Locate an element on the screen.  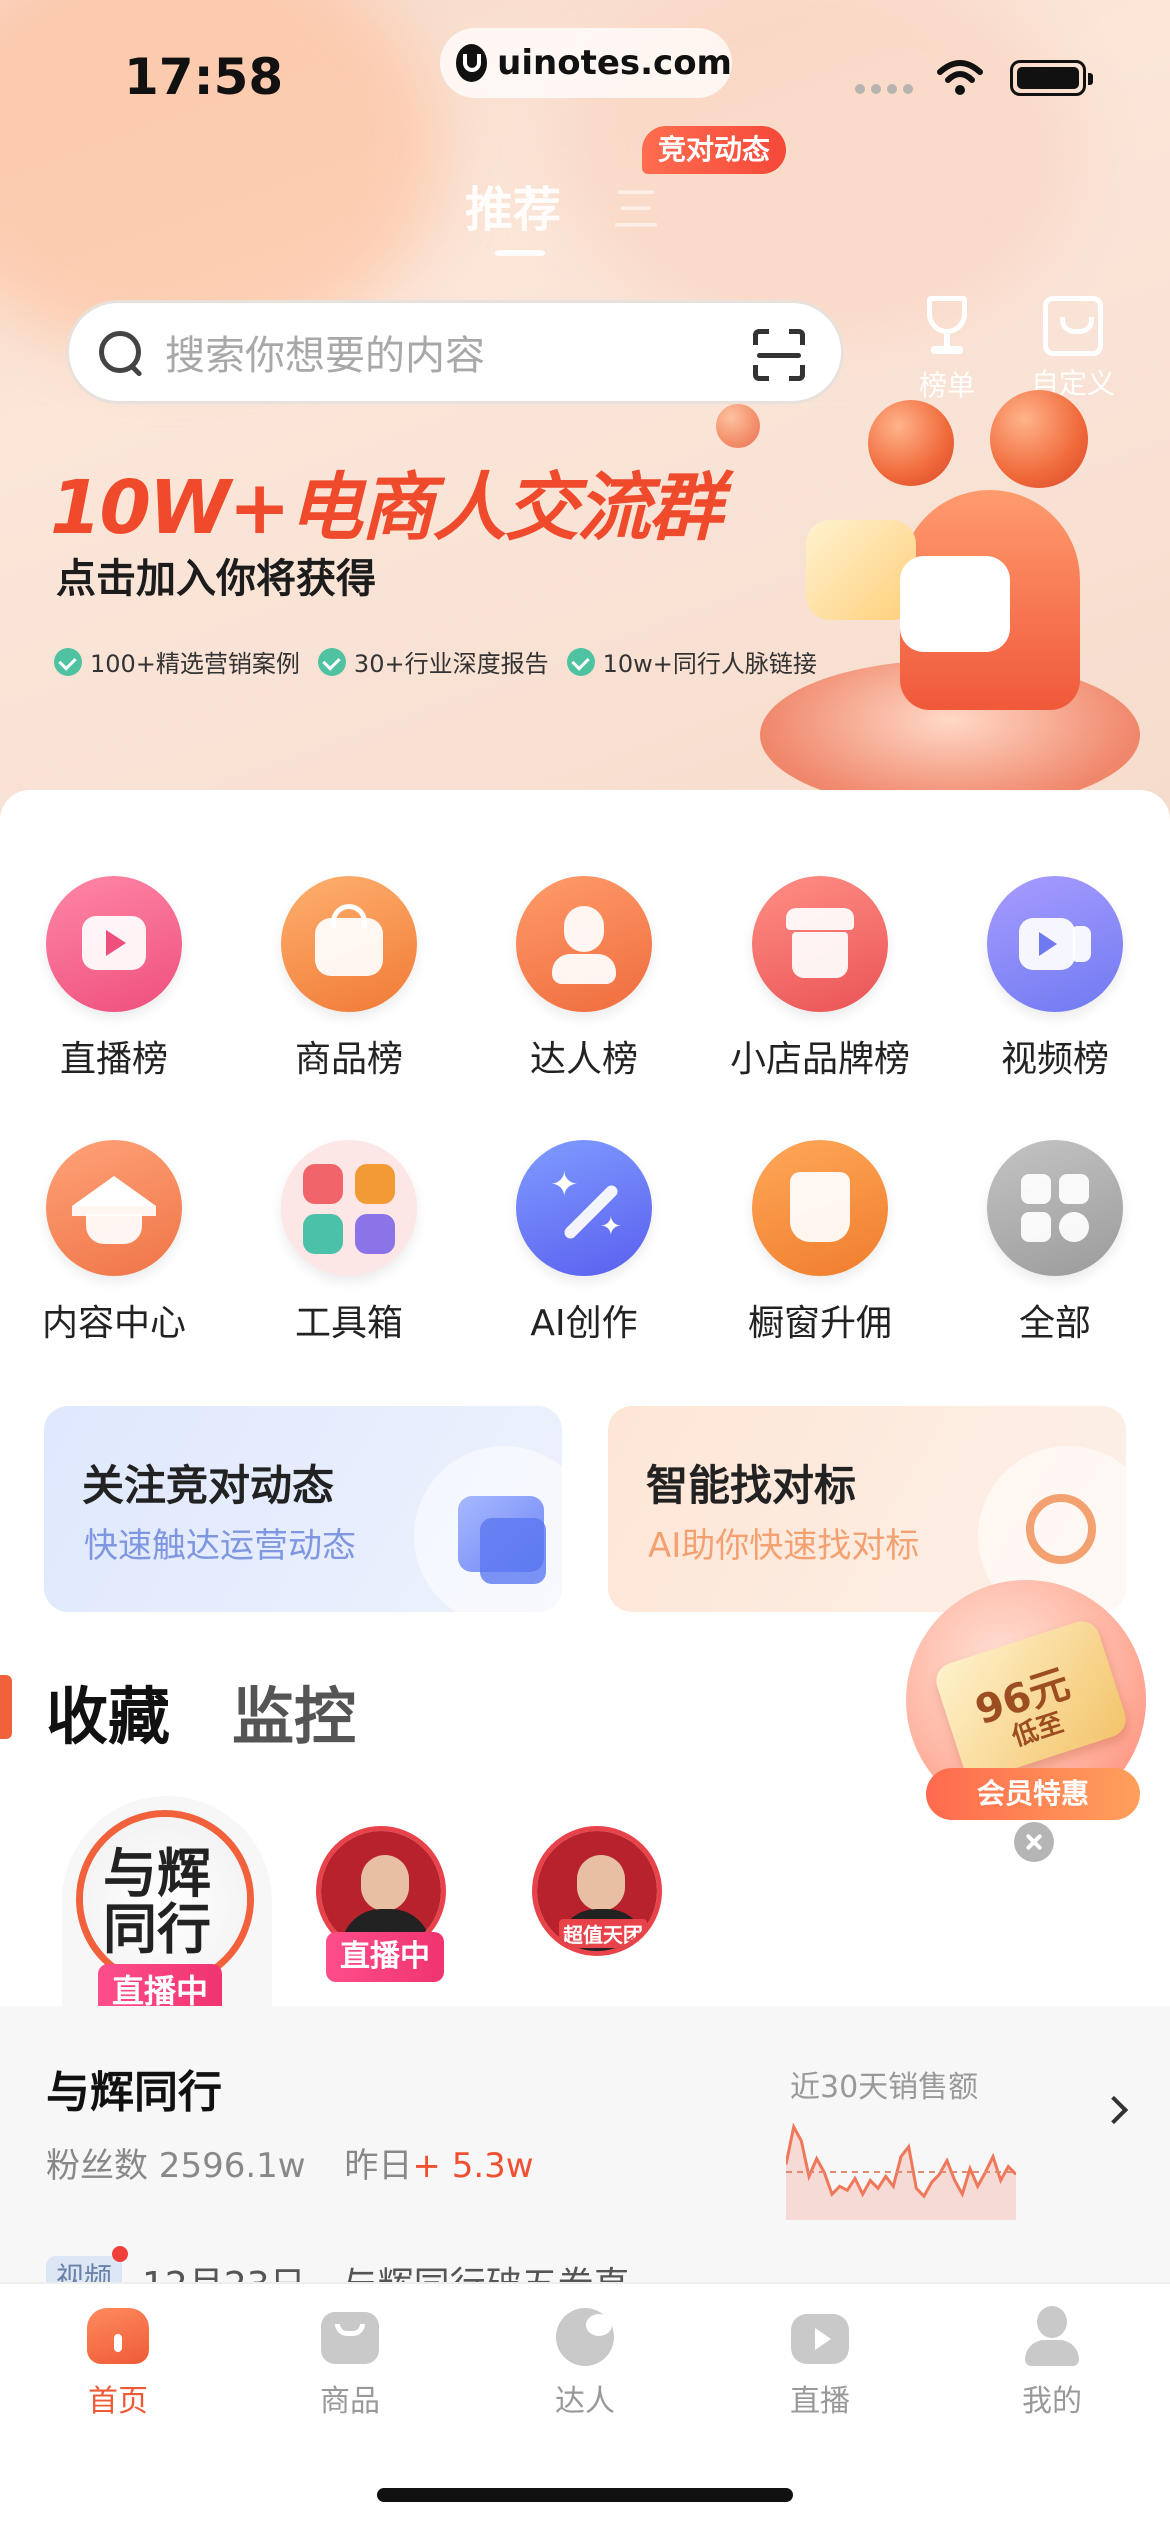
grid-item-video-ranking: 视频榜 is located at coordinates (1055, 979).